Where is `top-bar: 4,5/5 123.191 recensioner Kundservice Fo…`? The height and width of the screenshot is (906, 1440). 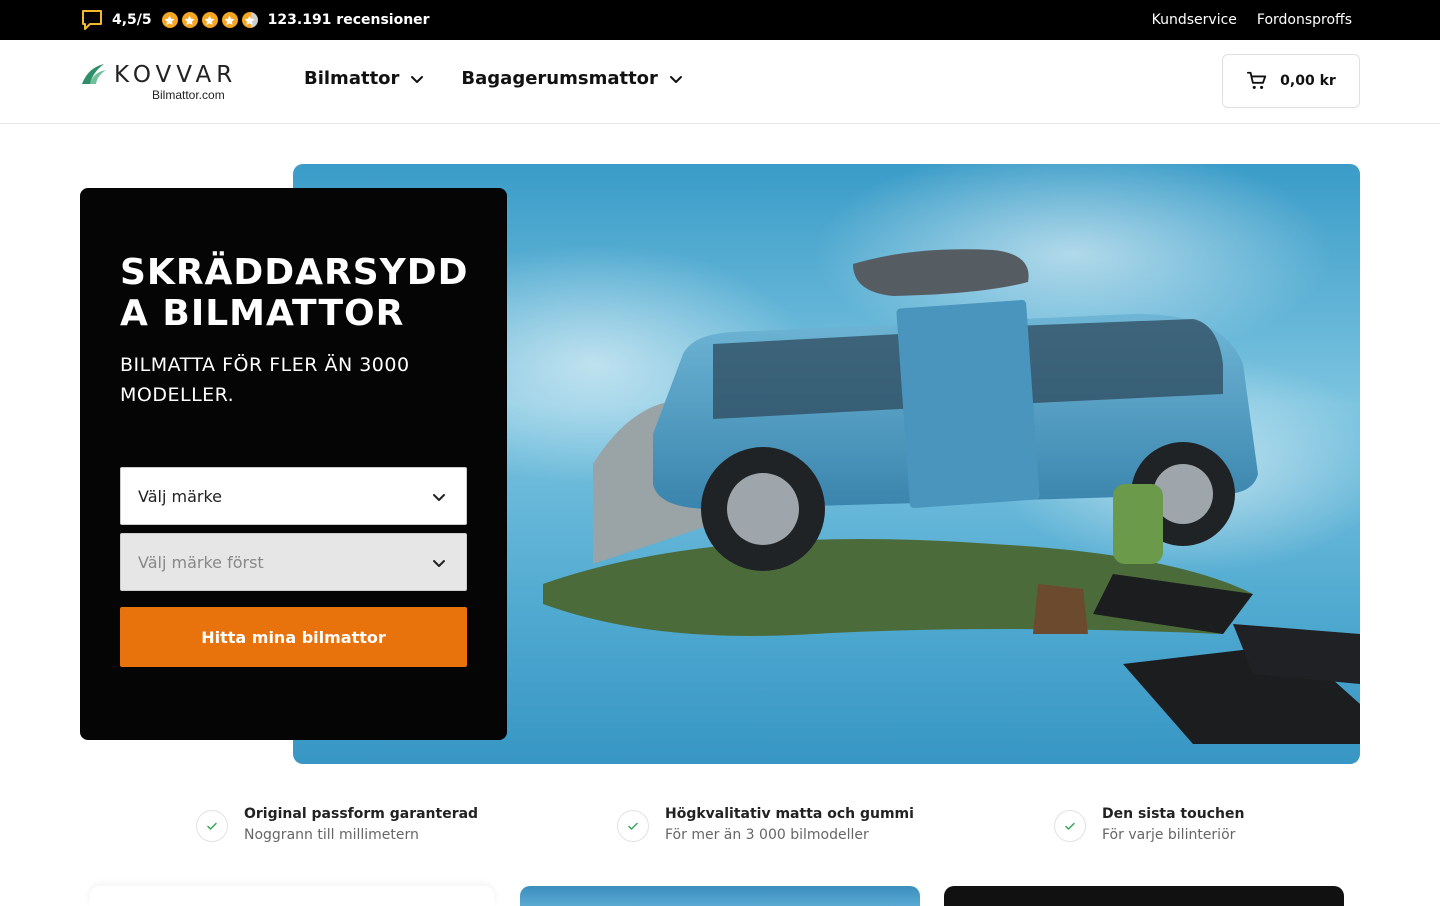 top-bar: 4,5/5 123.191 recensioner Kundservice Fo… is located at coordinates (720, 20).